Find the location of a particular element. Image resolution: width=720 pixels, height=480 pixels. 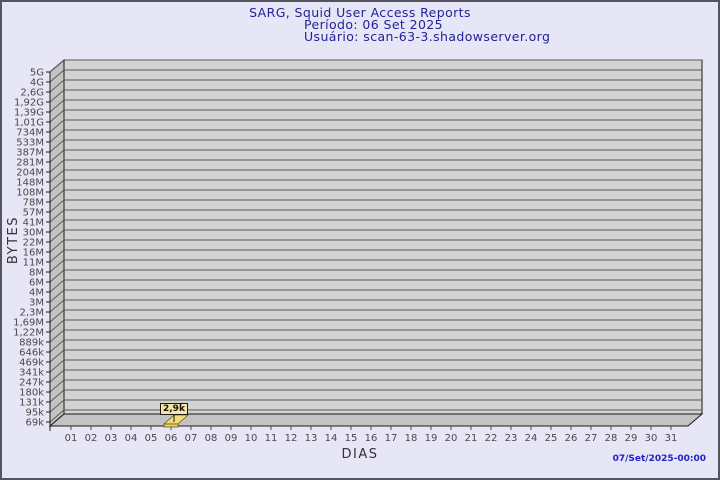

x-tick-label: 05 is located at coordinates (151, 438).